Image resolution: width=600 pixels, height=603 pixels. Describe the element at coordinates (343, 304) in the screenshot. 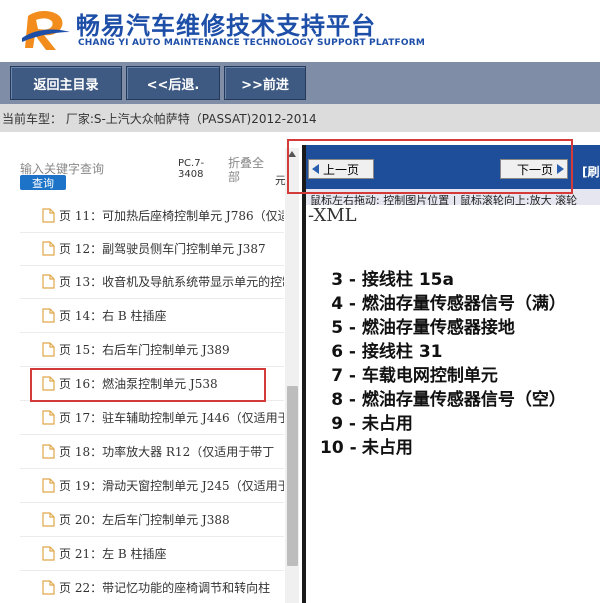

I see `legend-num: 4 -` at that location.